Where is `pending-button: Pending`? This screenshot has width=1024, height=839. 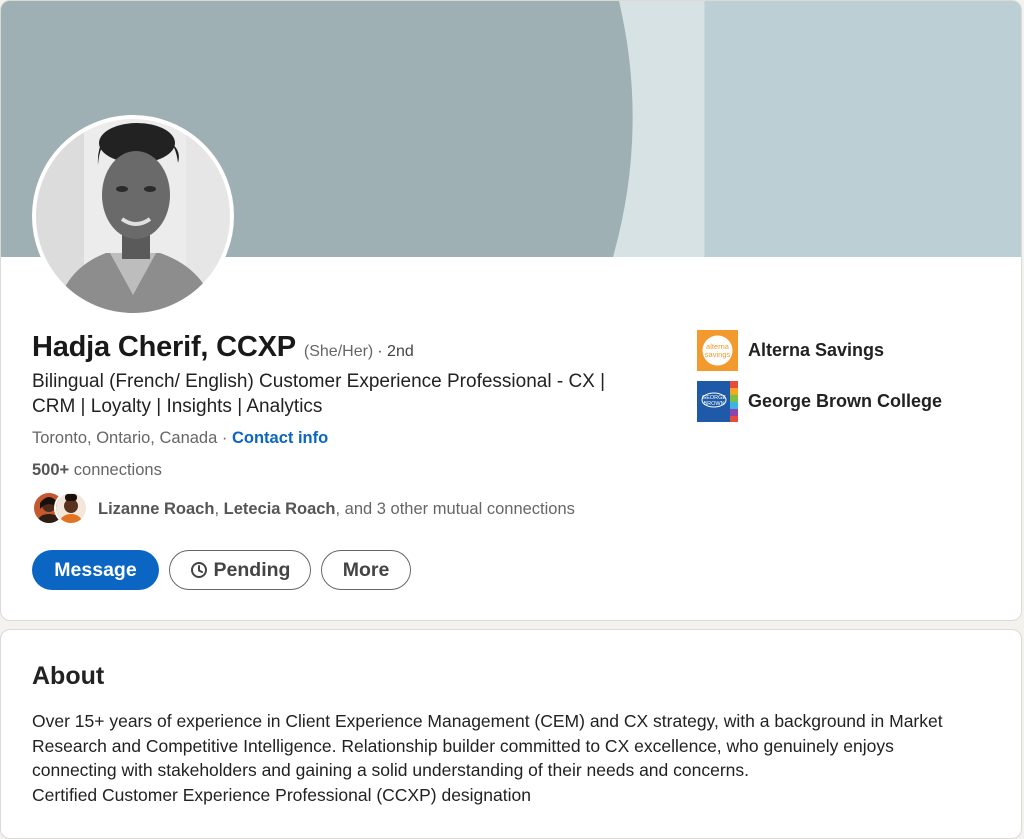
pending-button: Pending is located at coordinates (240, 570).